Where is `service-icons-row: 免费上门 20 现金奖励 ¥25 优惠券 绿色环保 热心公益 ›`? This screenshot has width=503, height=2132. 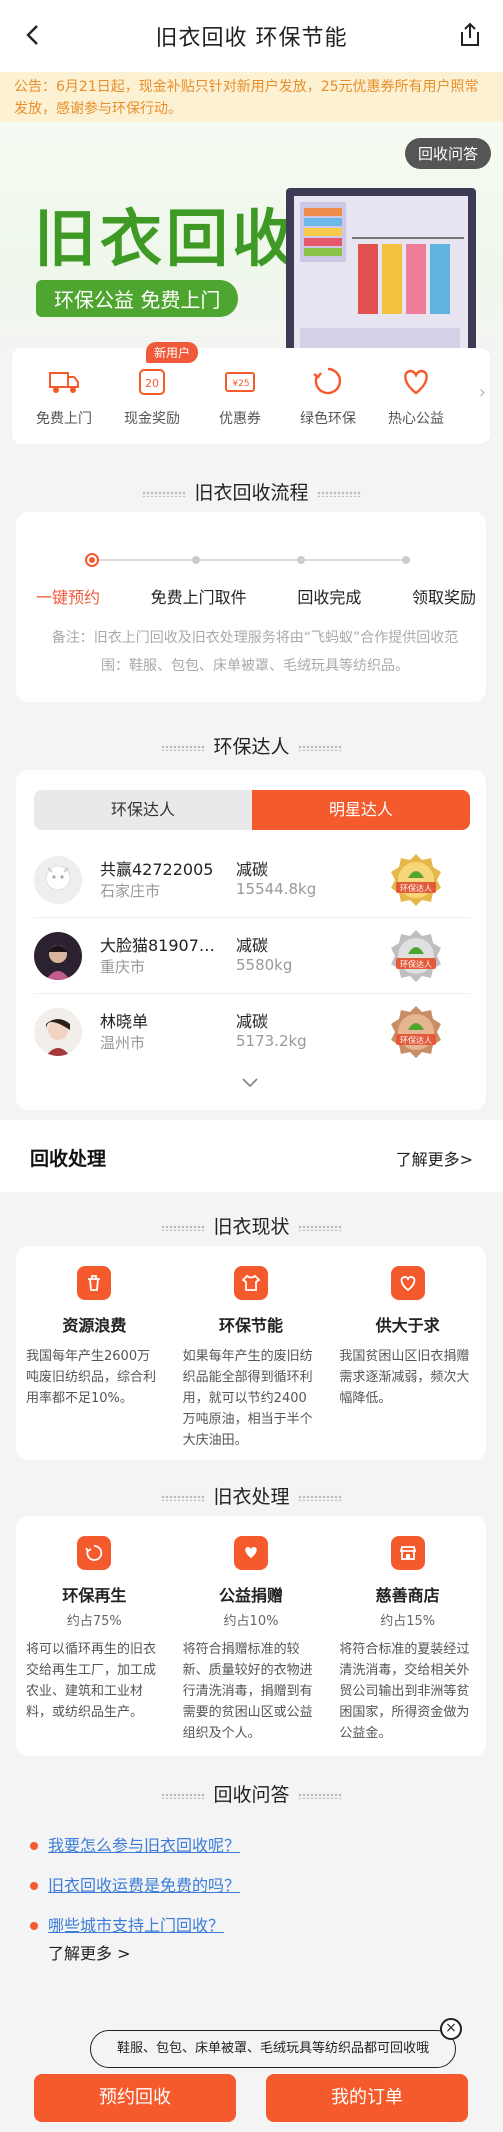
service-icons-row: 免费上门 20 现金奖励 ¥25 优惠券 绿色环保 热心公益 › is located at coordinates (251, 396).